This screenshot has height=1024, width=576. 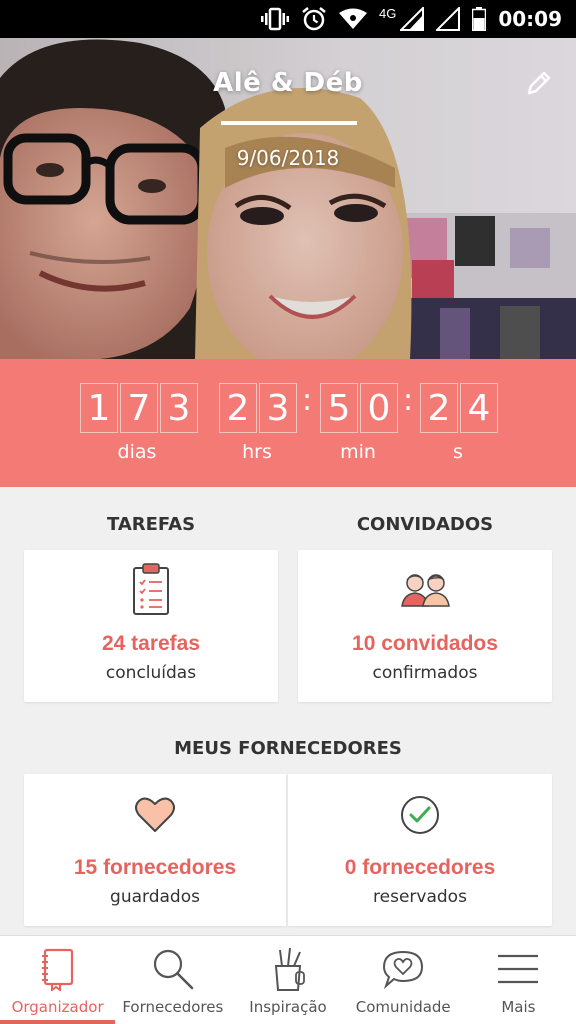 What do you see at coordinates (479, 408) in the screenshot?
I see `countdown-digit: 4` at bounding box center [479, 408].